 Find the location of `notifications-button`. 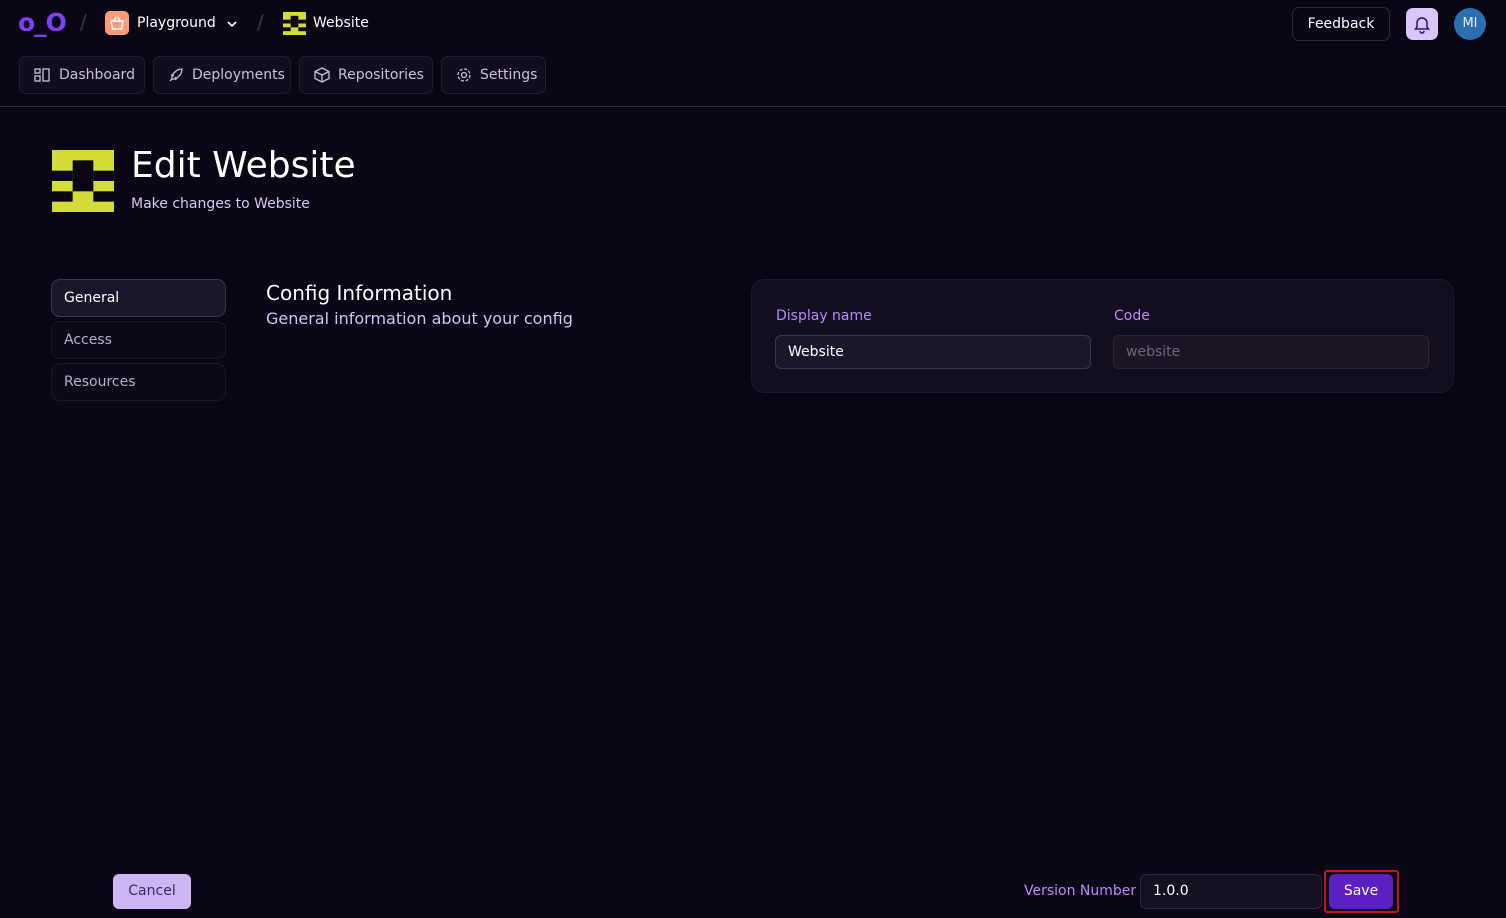

notifications-button is located at coordinates (1422, 24).